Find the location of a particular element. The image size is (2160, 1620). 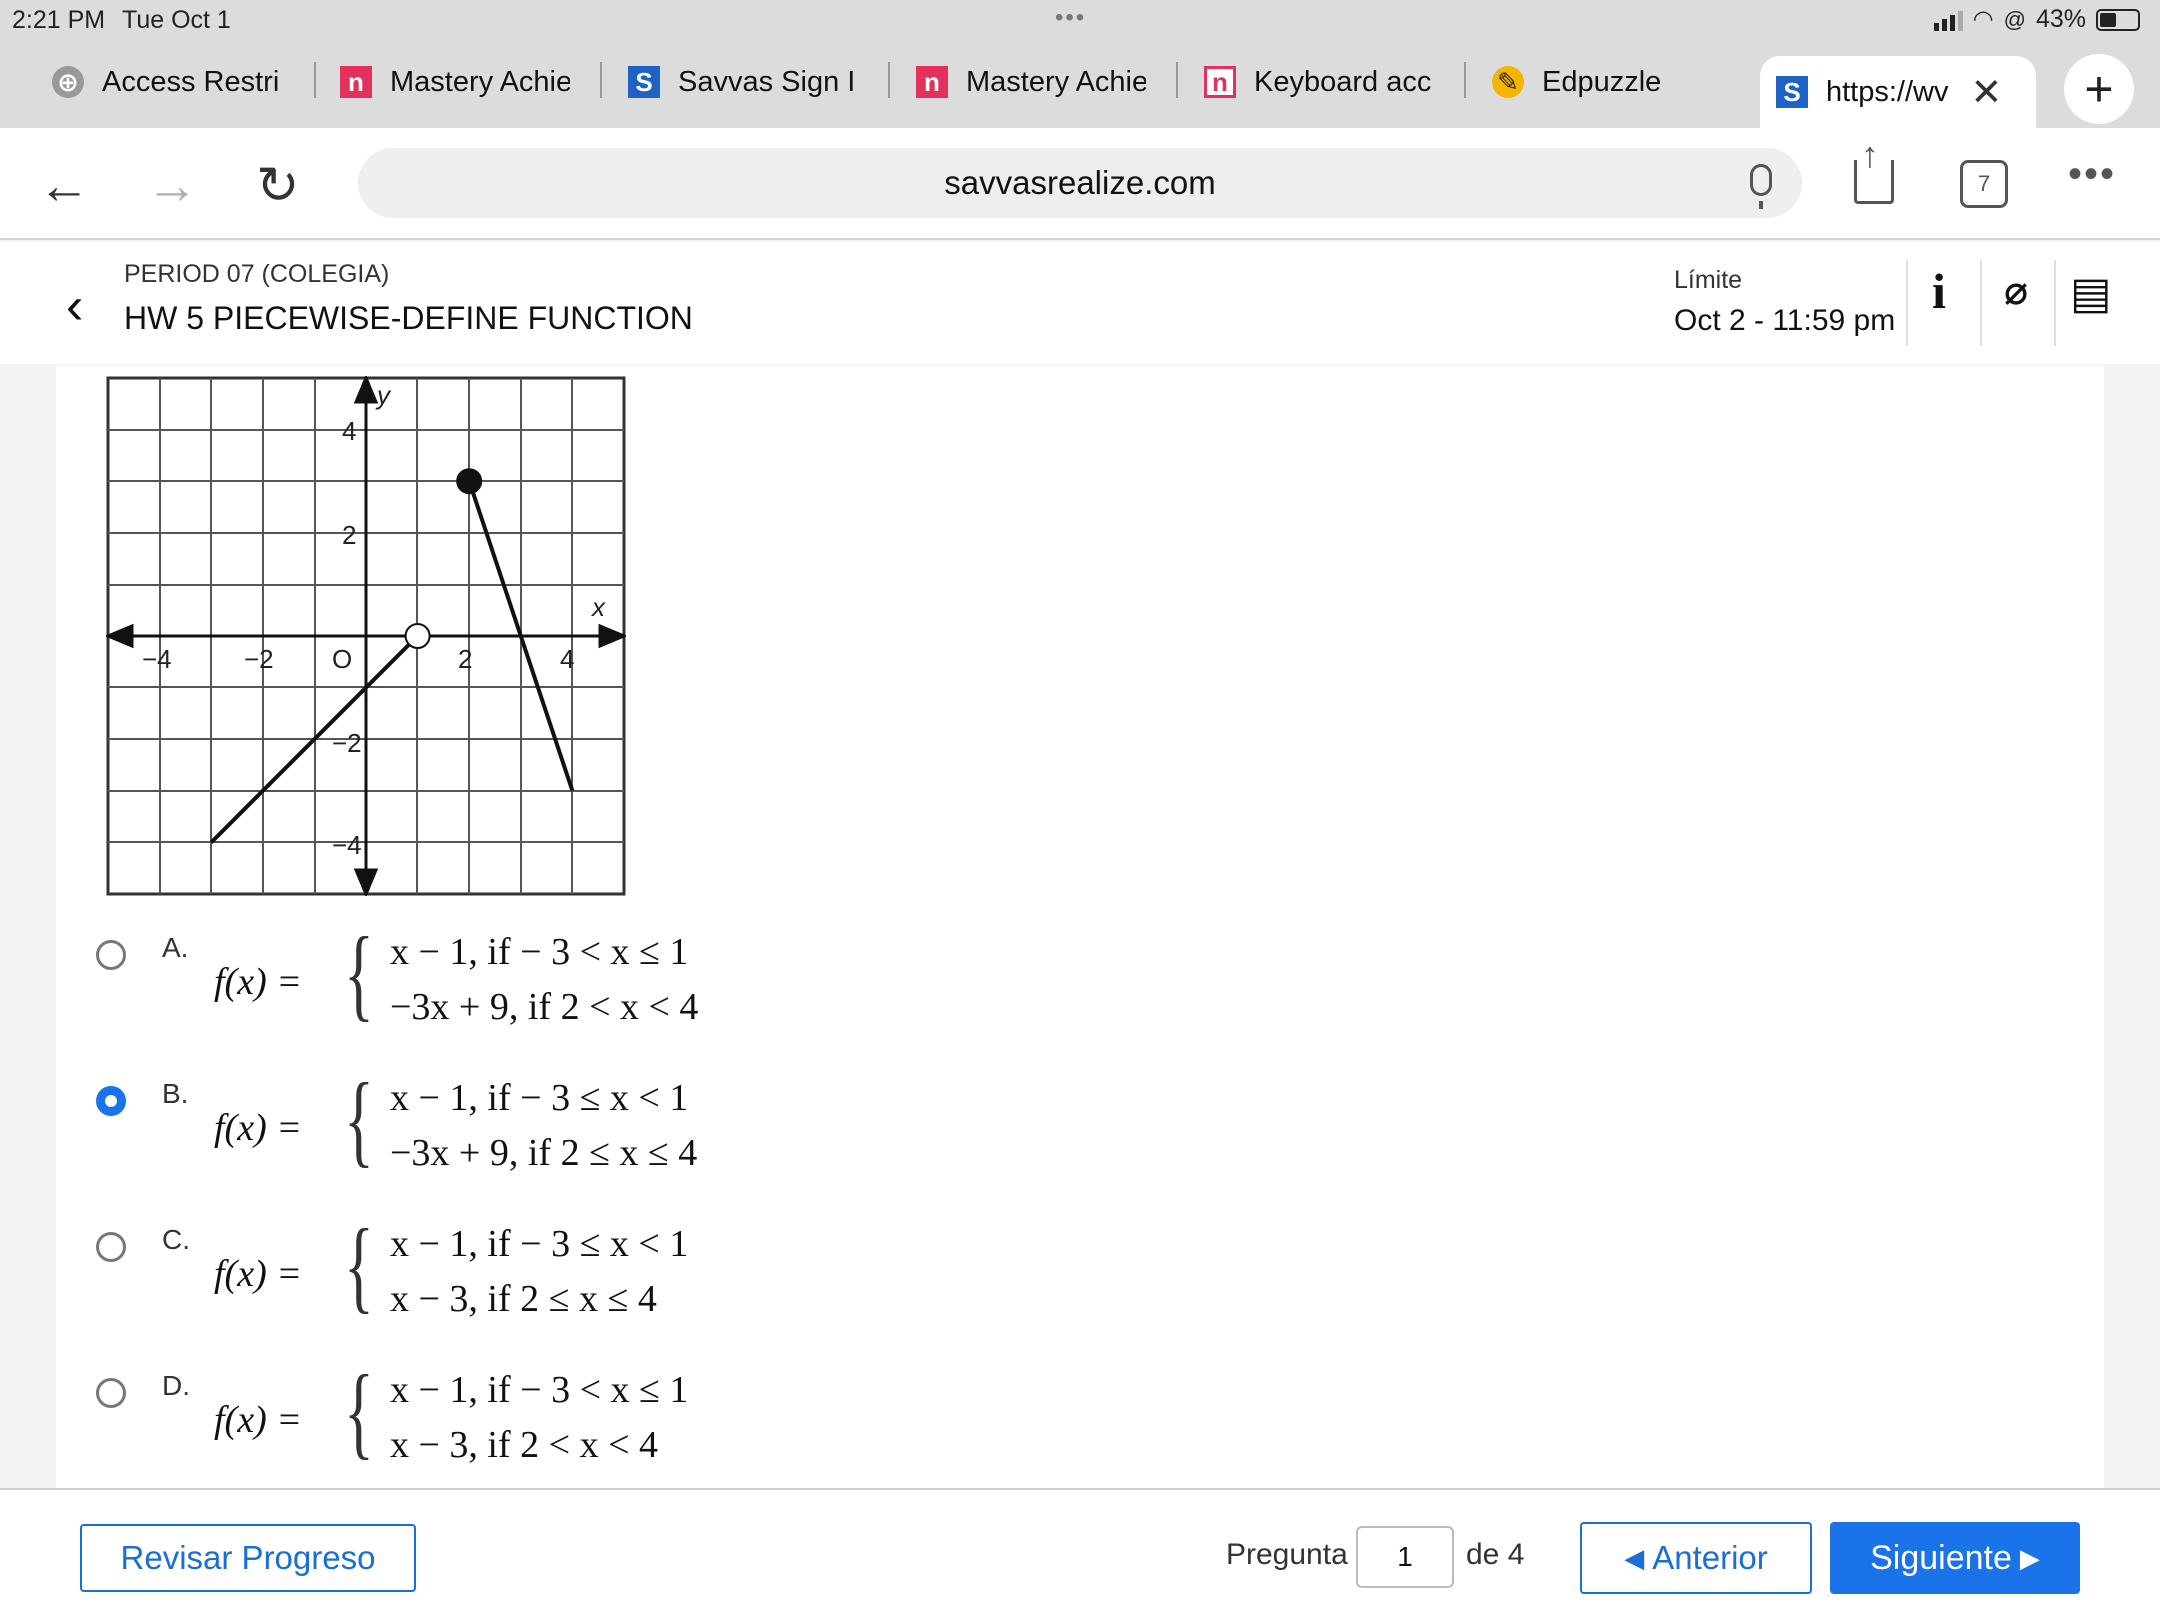

tab-count-button: 7 is located at coordinates (1984, 184).